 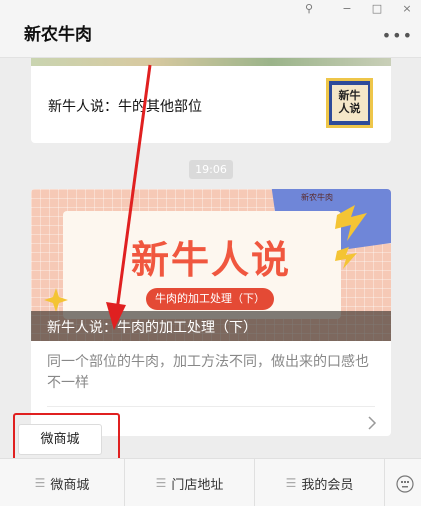 What do you see at coordinates (211, 62) in the screenshot?
I see `cover-image-strip` at bounding box center [211, 62].